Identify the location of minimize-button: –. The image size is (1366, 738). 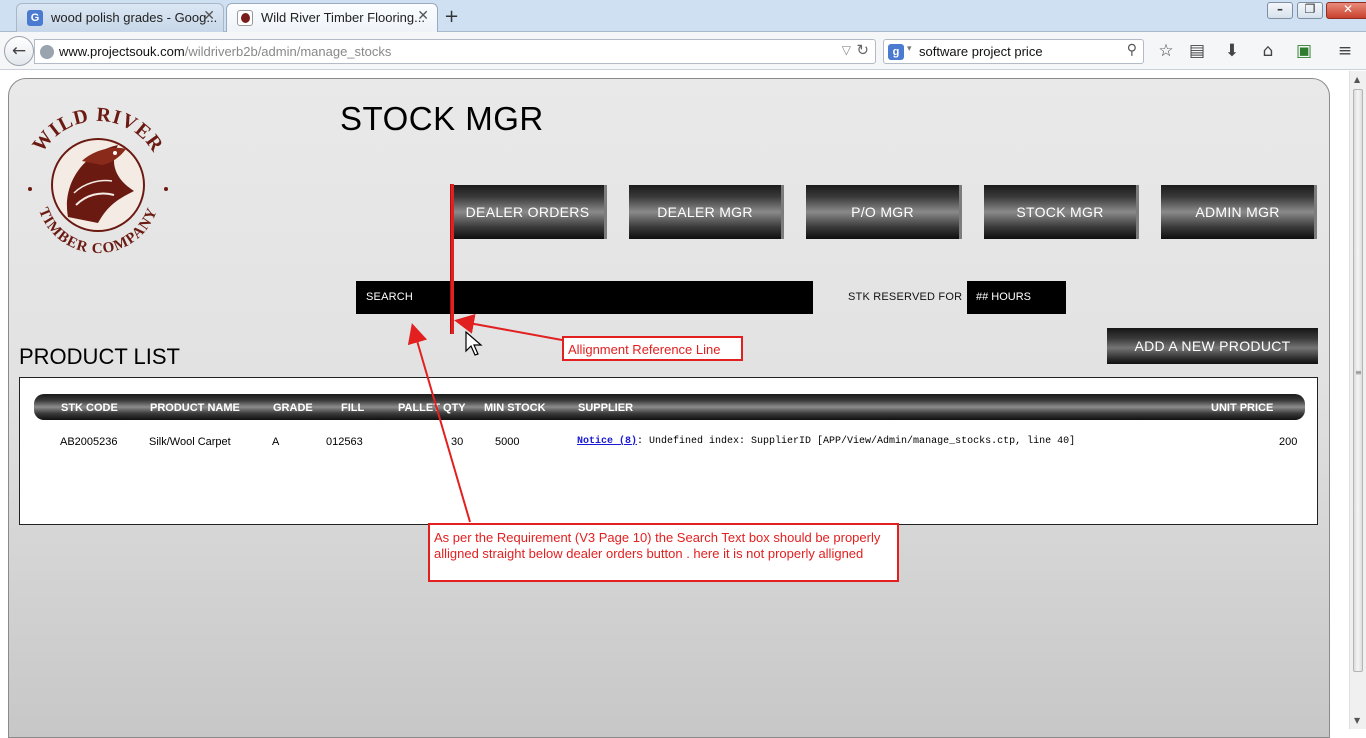
(1280, 10).